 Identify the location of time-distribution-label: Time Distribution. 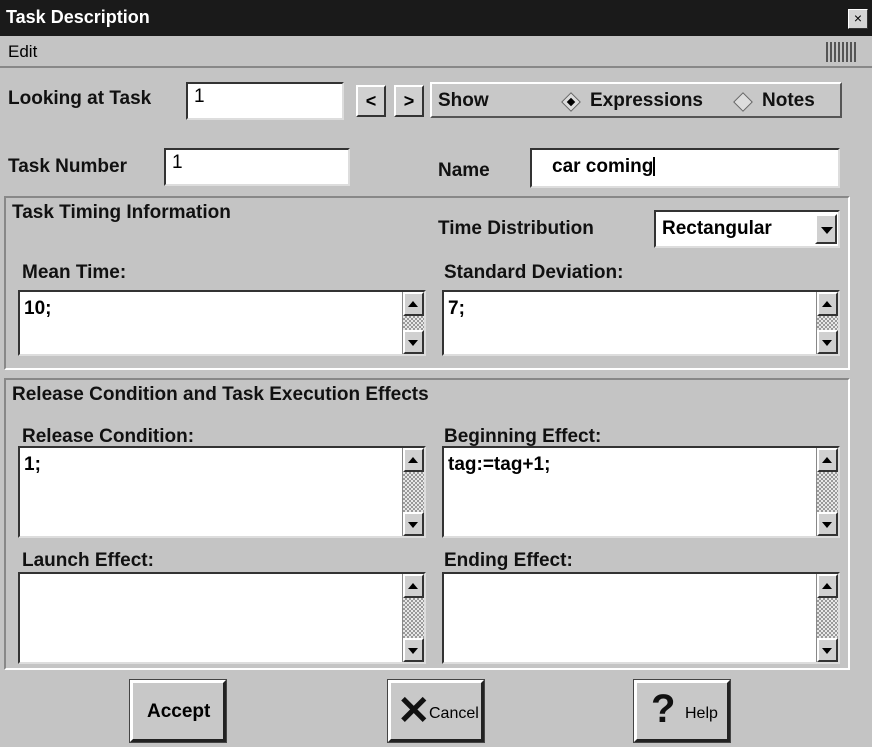
(516, 228).